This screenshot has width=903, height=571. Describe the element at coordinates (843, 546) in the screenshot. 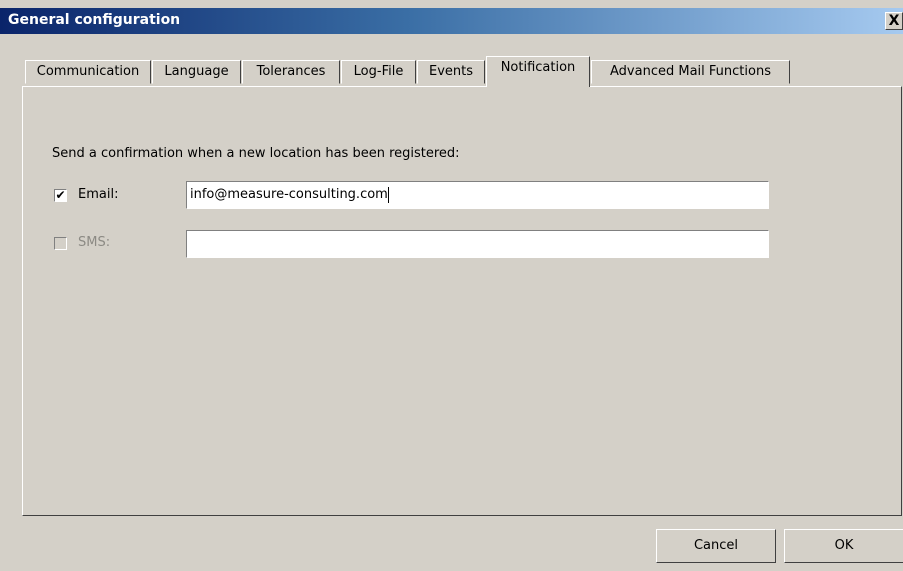

I see `ok-button: OK` at that location.